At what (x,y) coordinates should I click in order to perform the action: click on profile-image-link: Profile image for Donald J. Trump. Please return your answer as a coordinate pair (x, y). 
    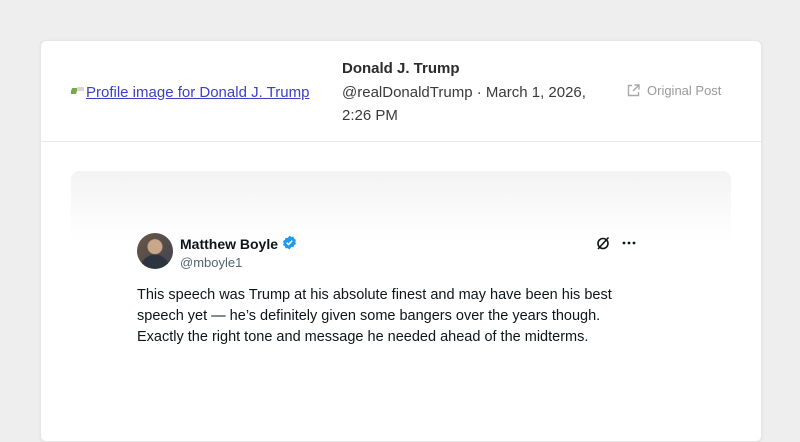
    Looking at the image, I should click on (201, 93).